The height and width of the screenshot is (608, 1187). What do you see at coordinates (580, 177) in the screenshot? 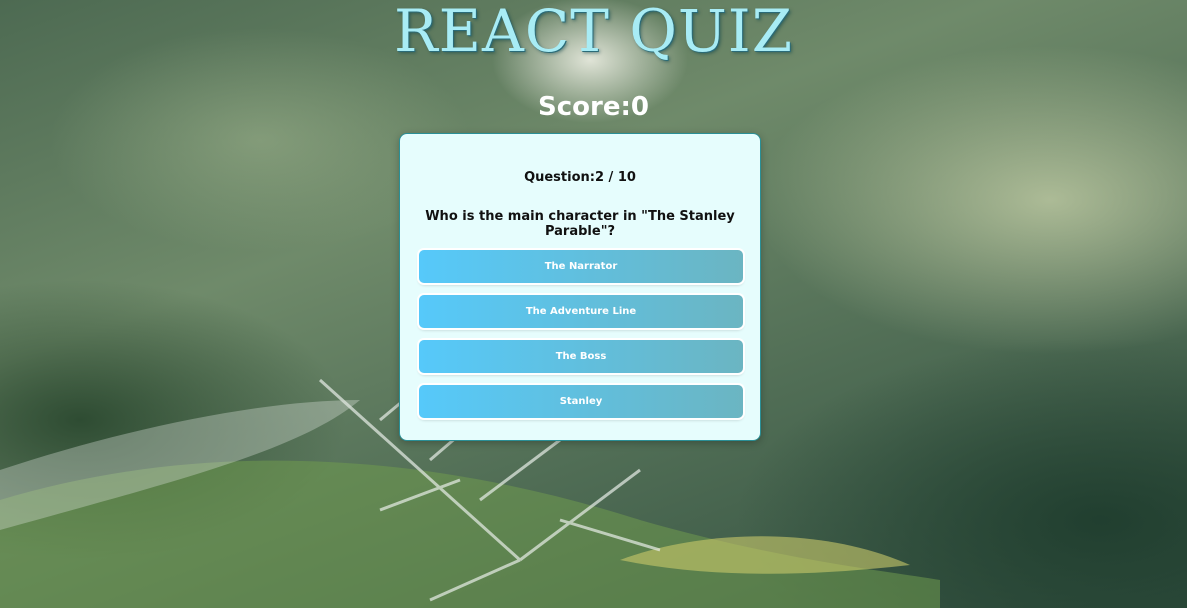
I see `question-counter: Question:2 / 10` at bounding box center [580, 177].